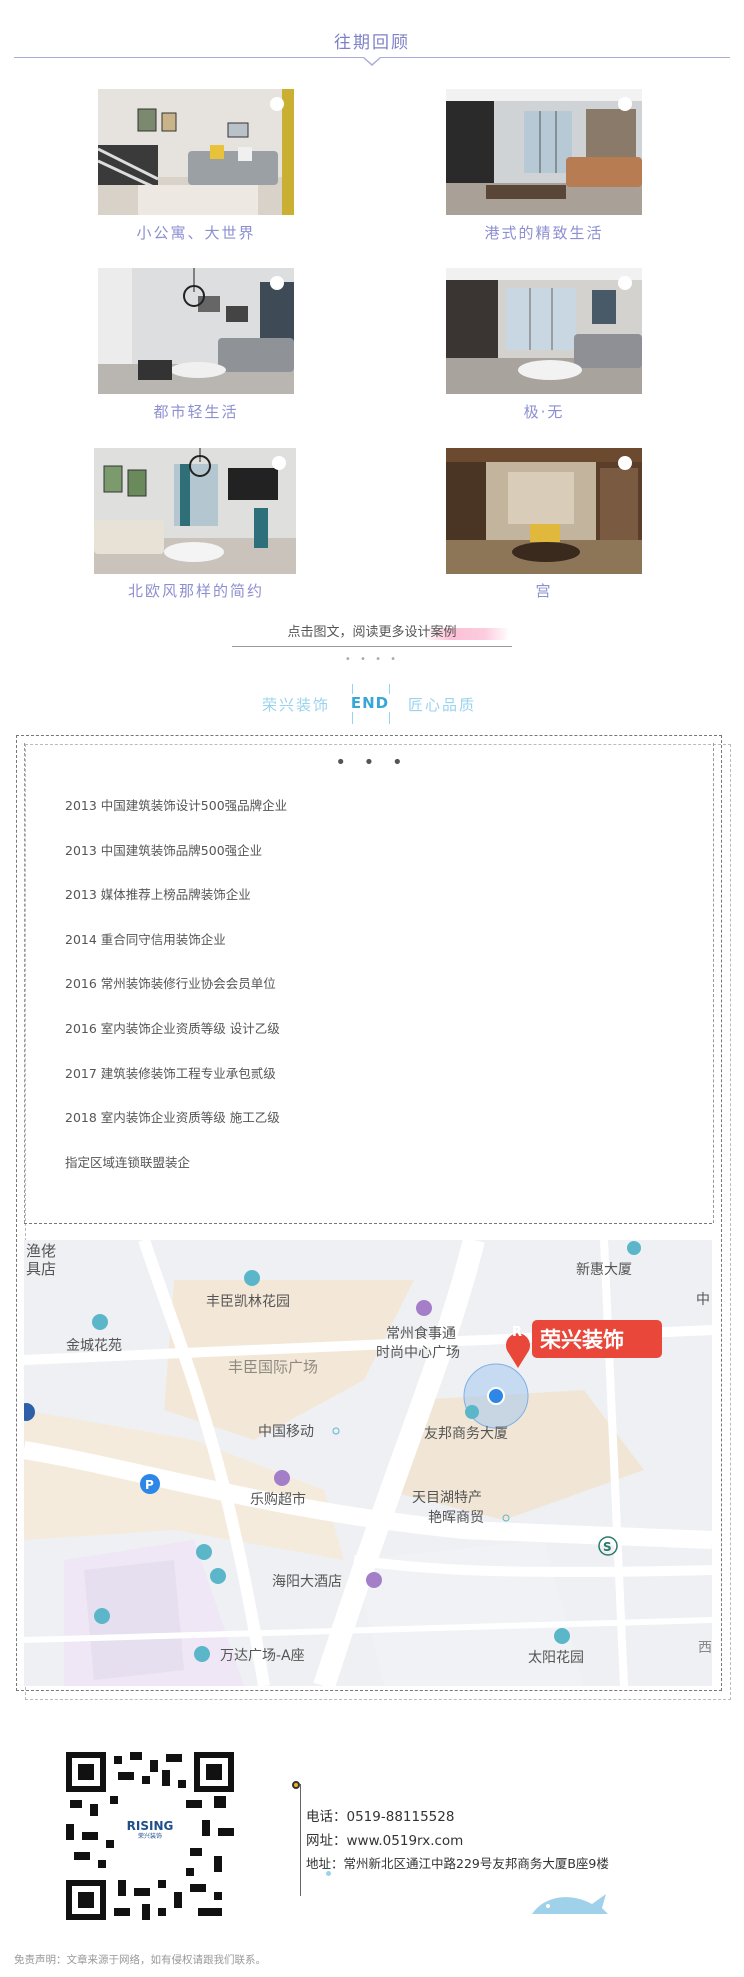  What do you see at coordinates (41, 1251) in the screenshot?
I see `map-label: 渔佬` at bounding box center [41, 1251].